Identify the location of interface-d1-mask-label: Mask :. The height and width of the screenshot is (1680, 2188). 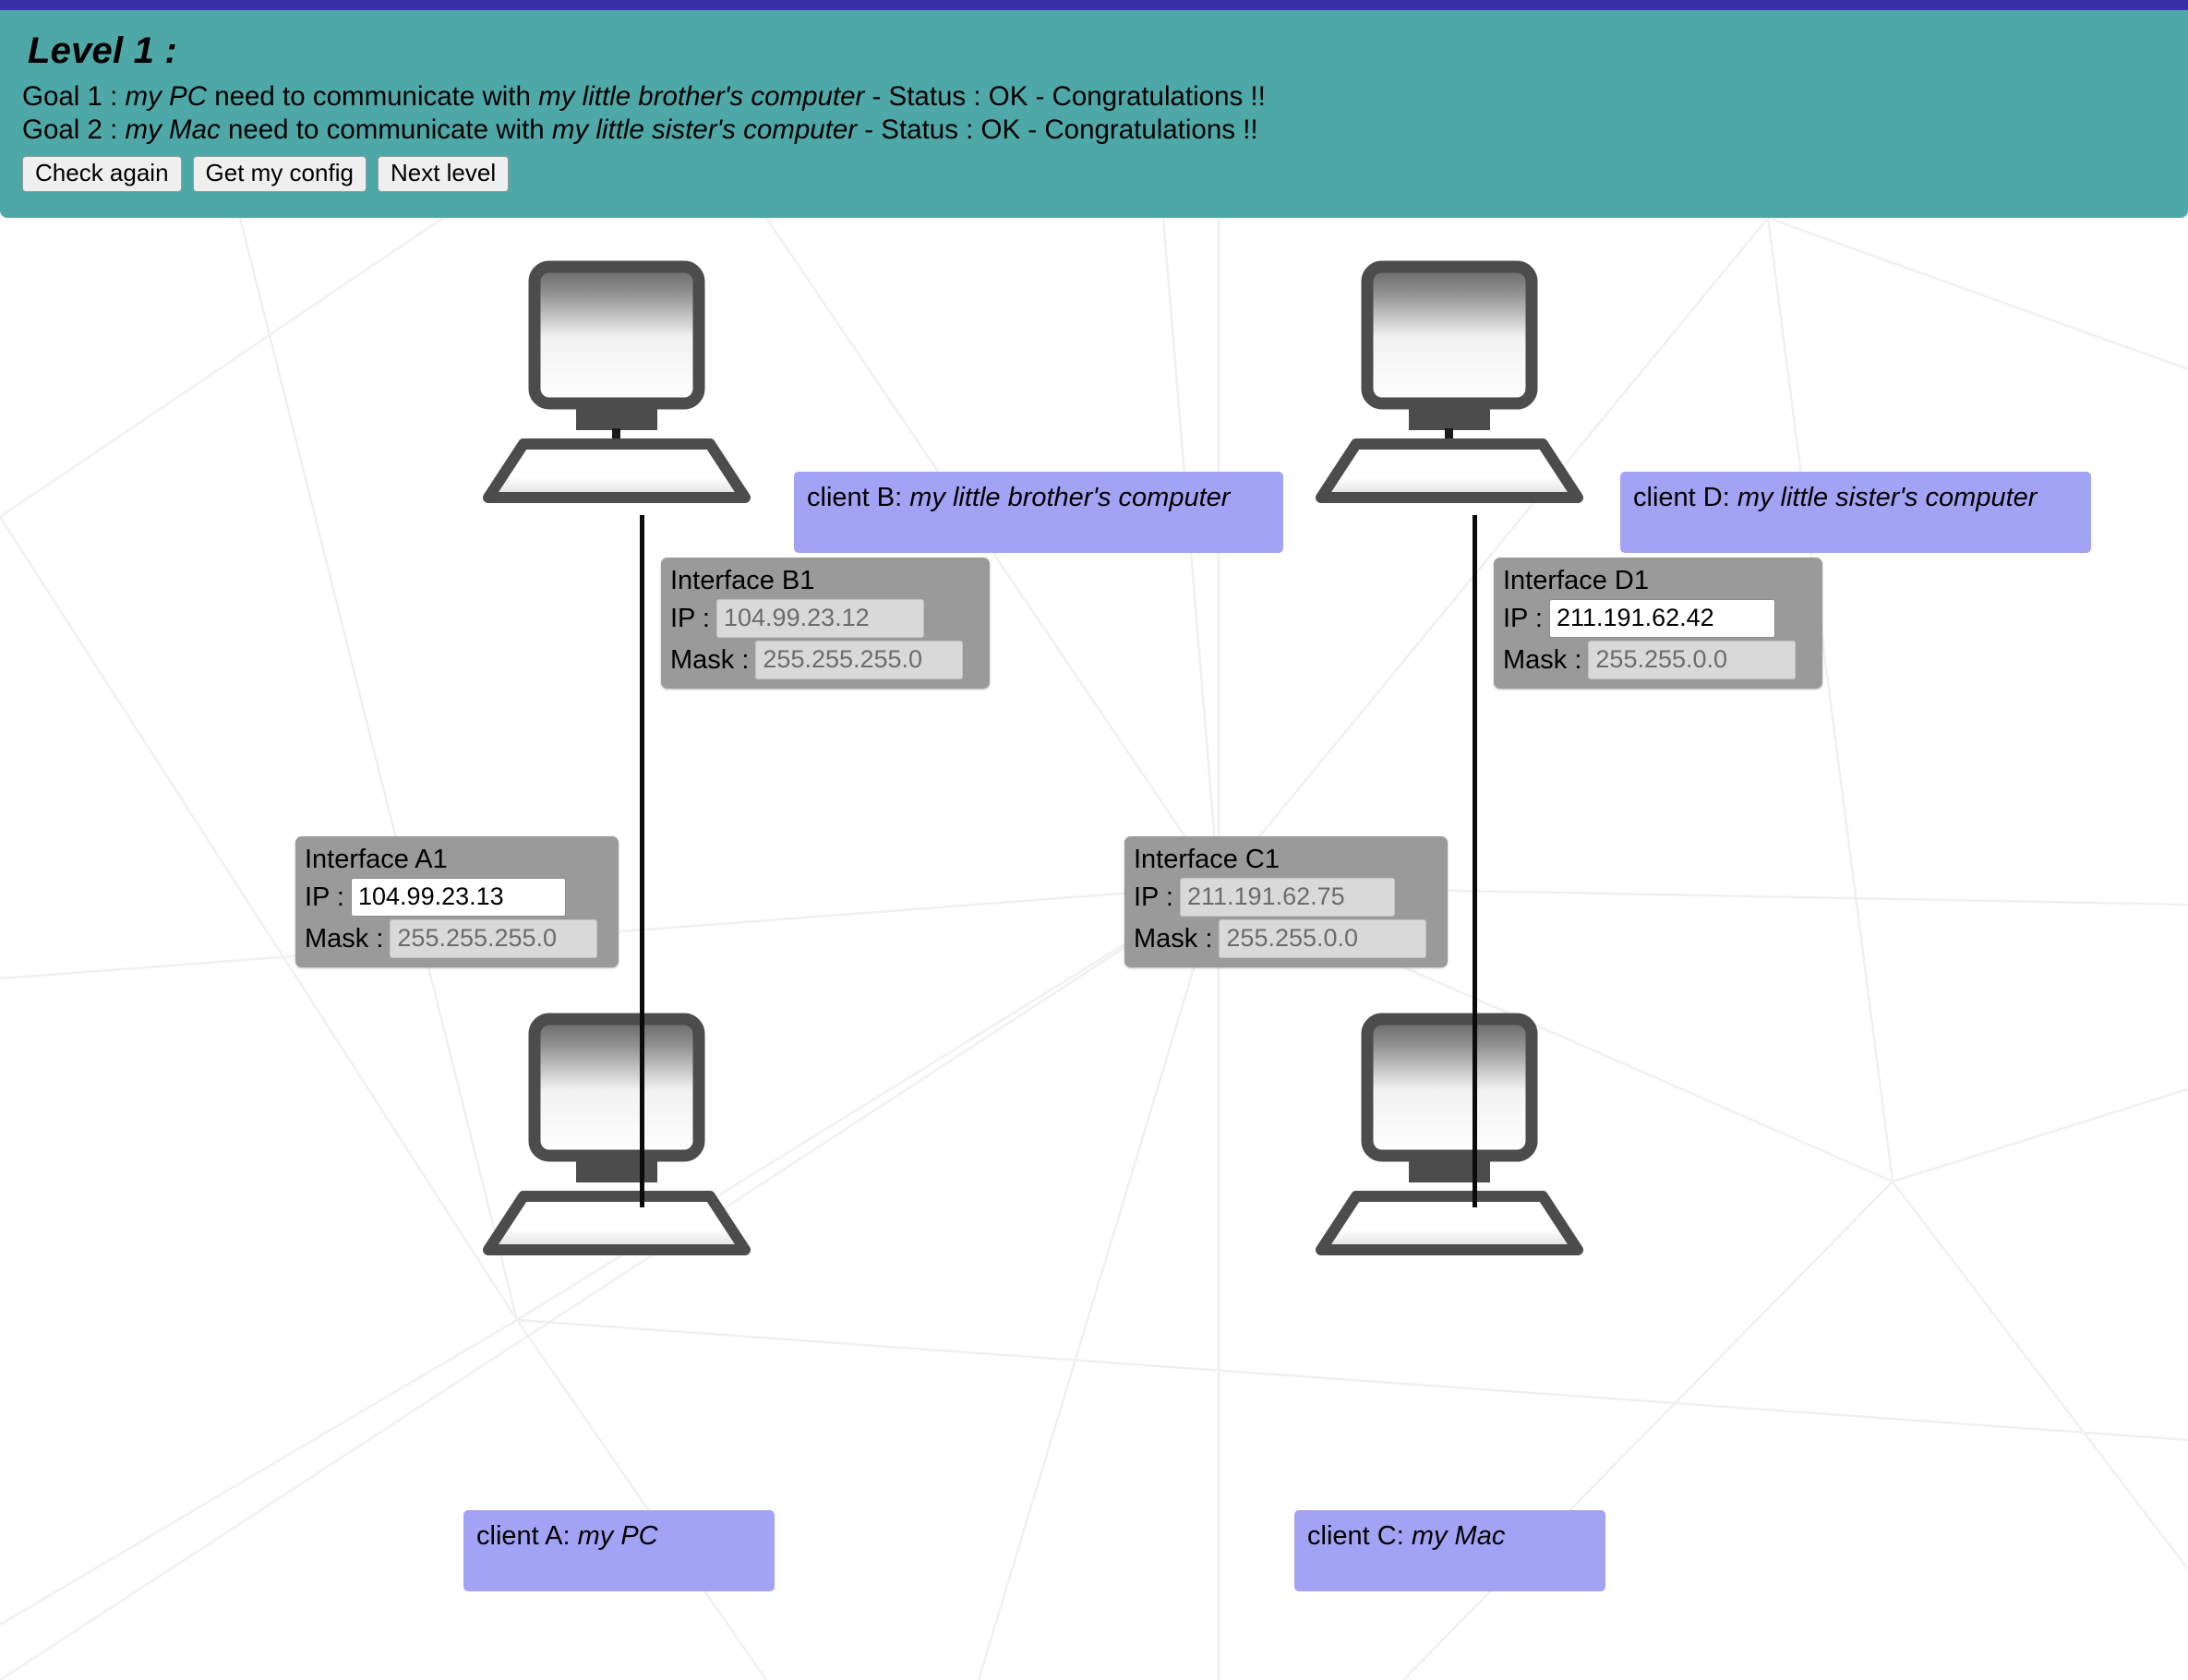
(1542, 659).